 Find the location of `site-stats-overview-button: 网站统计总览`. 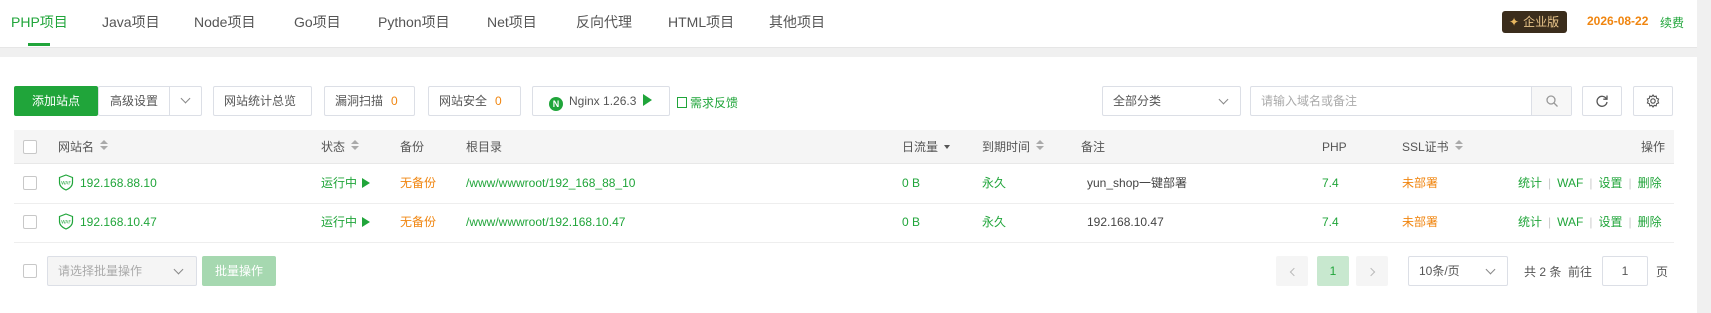

site-stats-overview-button: 网站统计总览 is located at coordinates (262, 101).